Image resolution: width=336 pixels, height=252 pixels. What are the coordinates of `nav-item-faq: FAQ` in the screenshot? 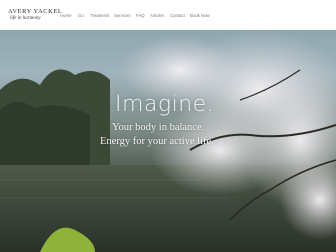 It's located at (140, 15).